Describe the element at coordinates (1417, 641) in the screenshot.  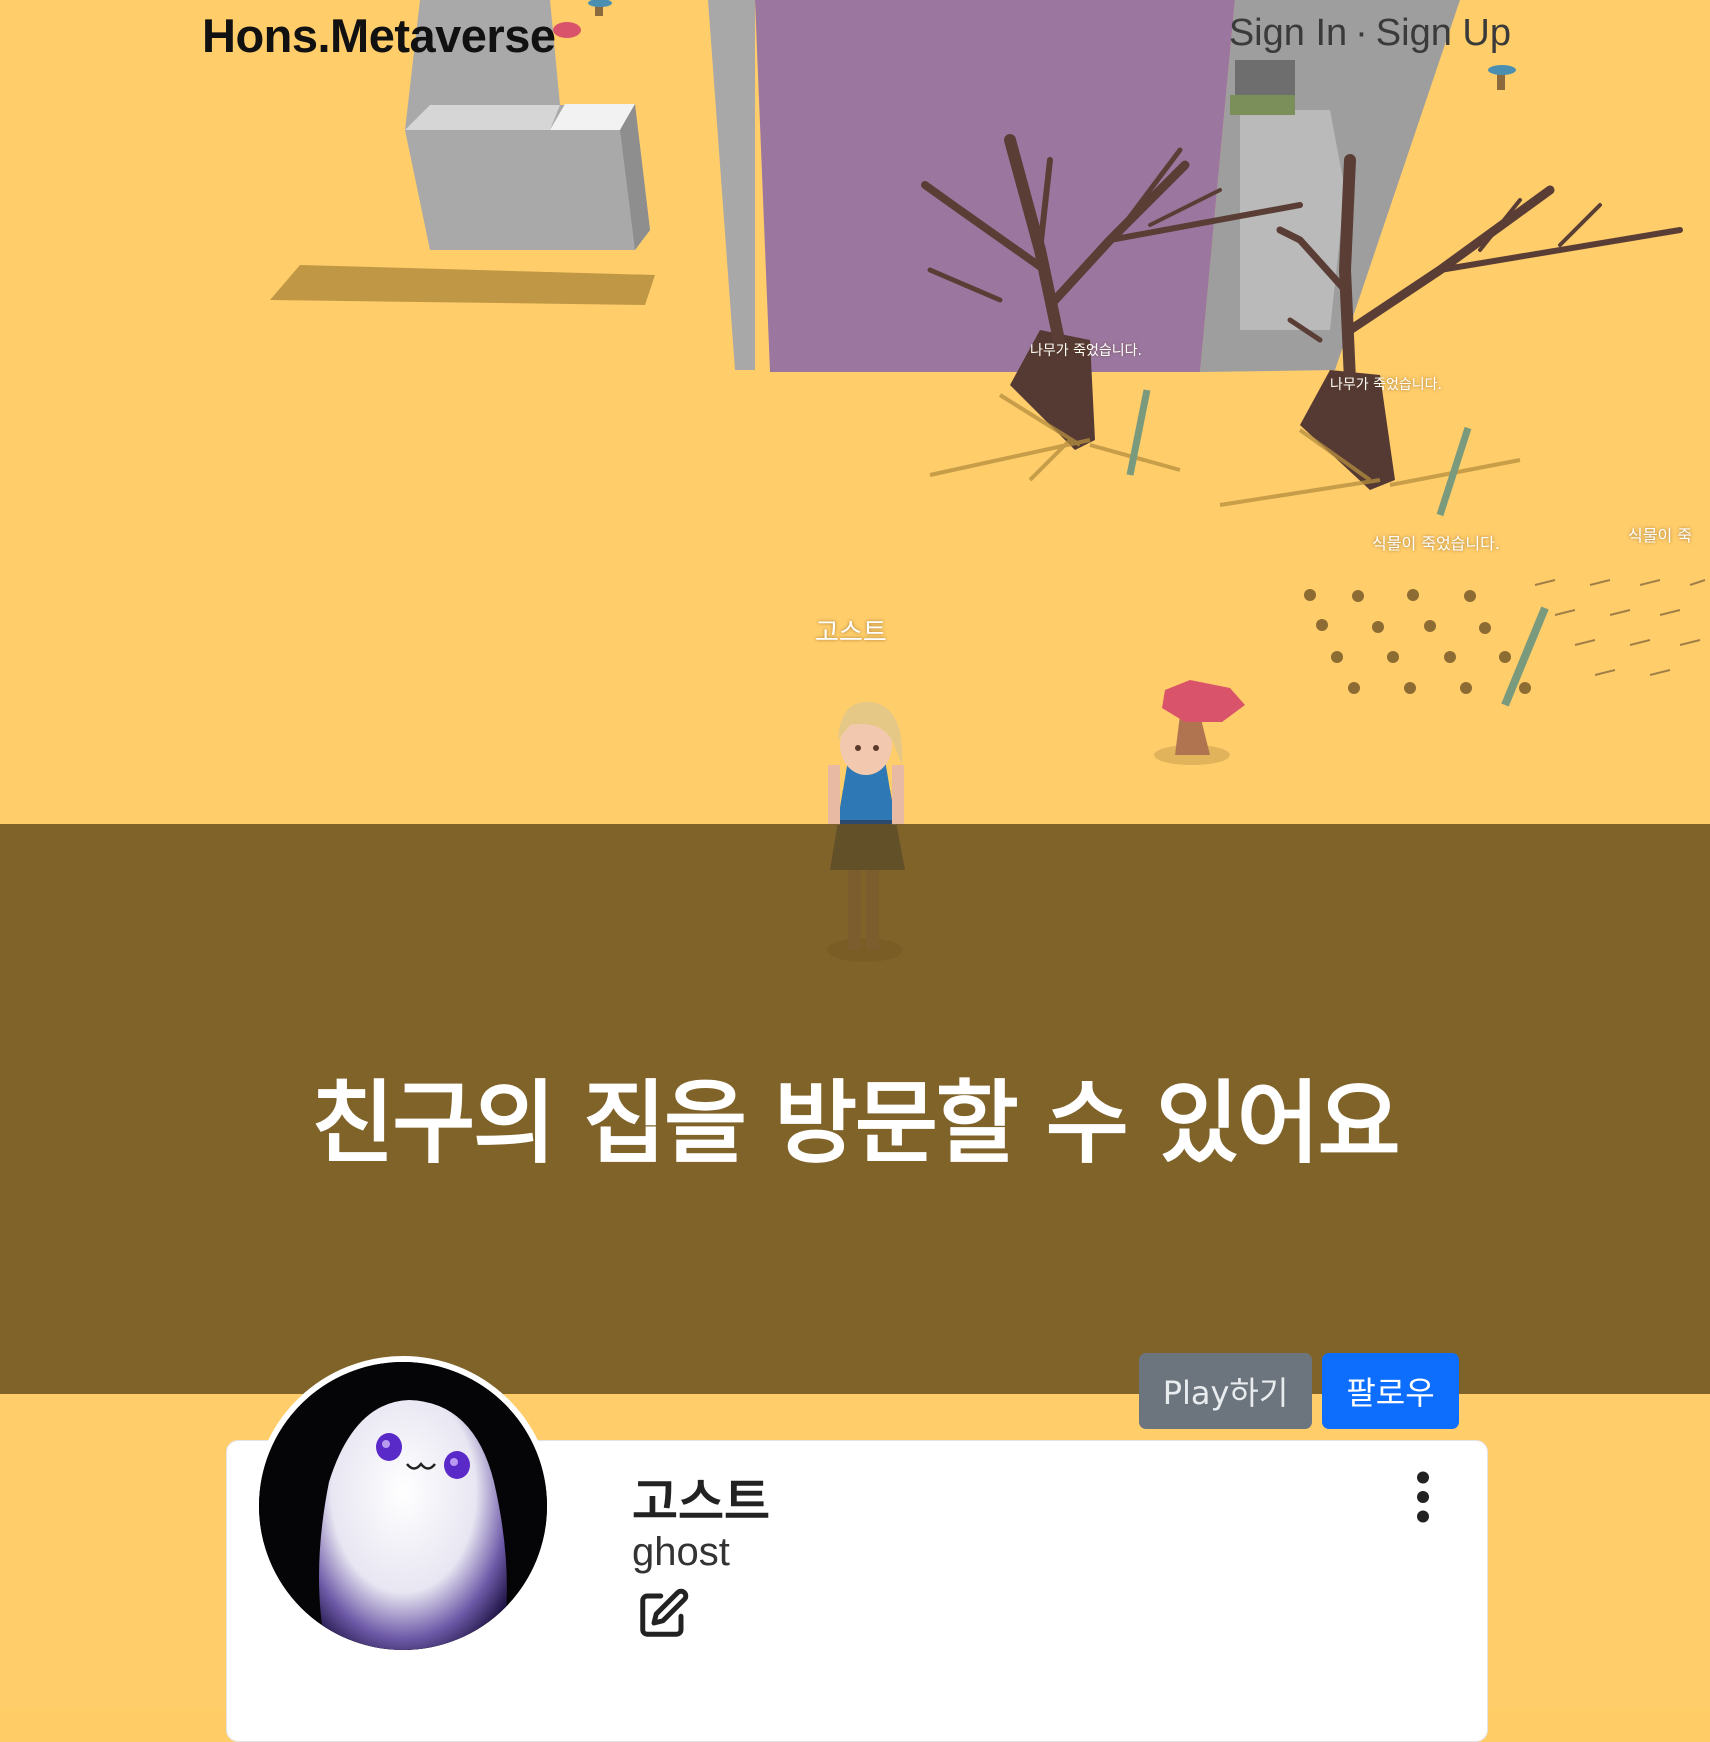
I see `dead-plants` at that location.